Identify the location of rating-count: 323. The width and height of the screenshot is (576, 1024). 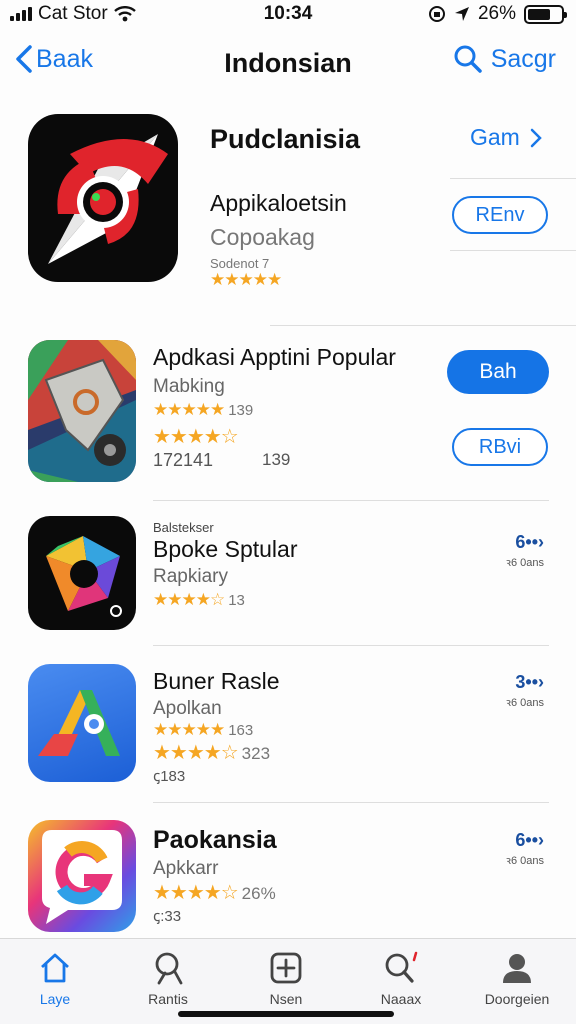
(256, 753).